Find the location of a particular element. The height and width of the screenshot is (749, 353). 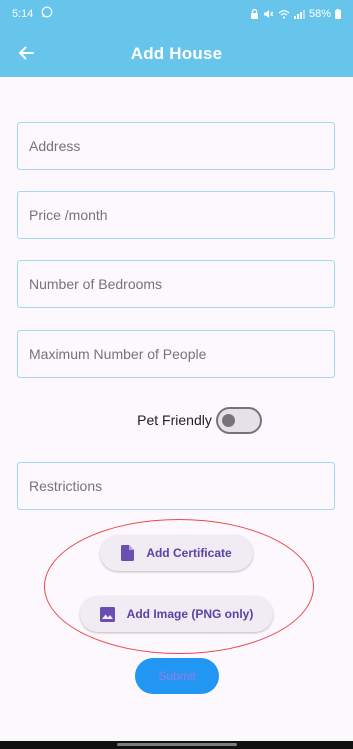

bedrooms-input is located at coordinates (176, 284).